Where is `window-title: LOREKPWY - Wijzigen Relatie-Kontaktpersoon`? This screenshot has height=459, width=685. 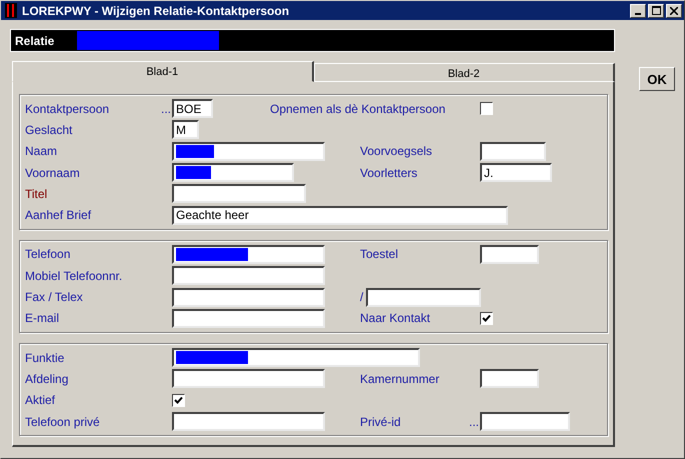 window-title: LOREKPWY - Wijzigen Relatie-Kontaktpersoon is located at coordinates (156, 11).